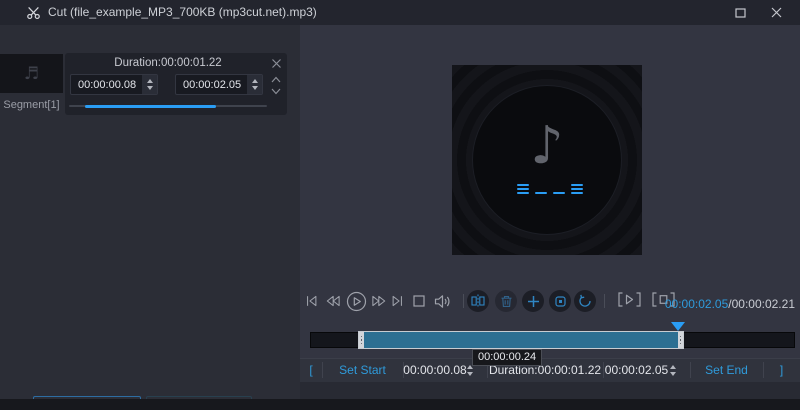 This screenshot has width=800, height=410. I want to click on lower-strip, so click(550, 390).